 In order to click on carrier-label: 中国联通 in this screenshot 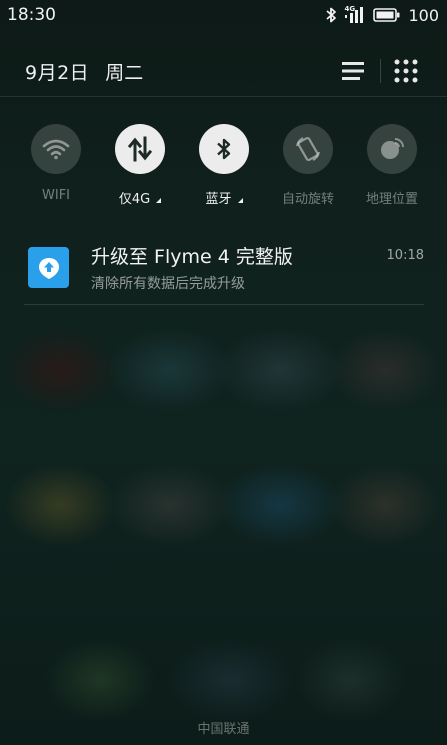, I will do `click(223, 729)`.